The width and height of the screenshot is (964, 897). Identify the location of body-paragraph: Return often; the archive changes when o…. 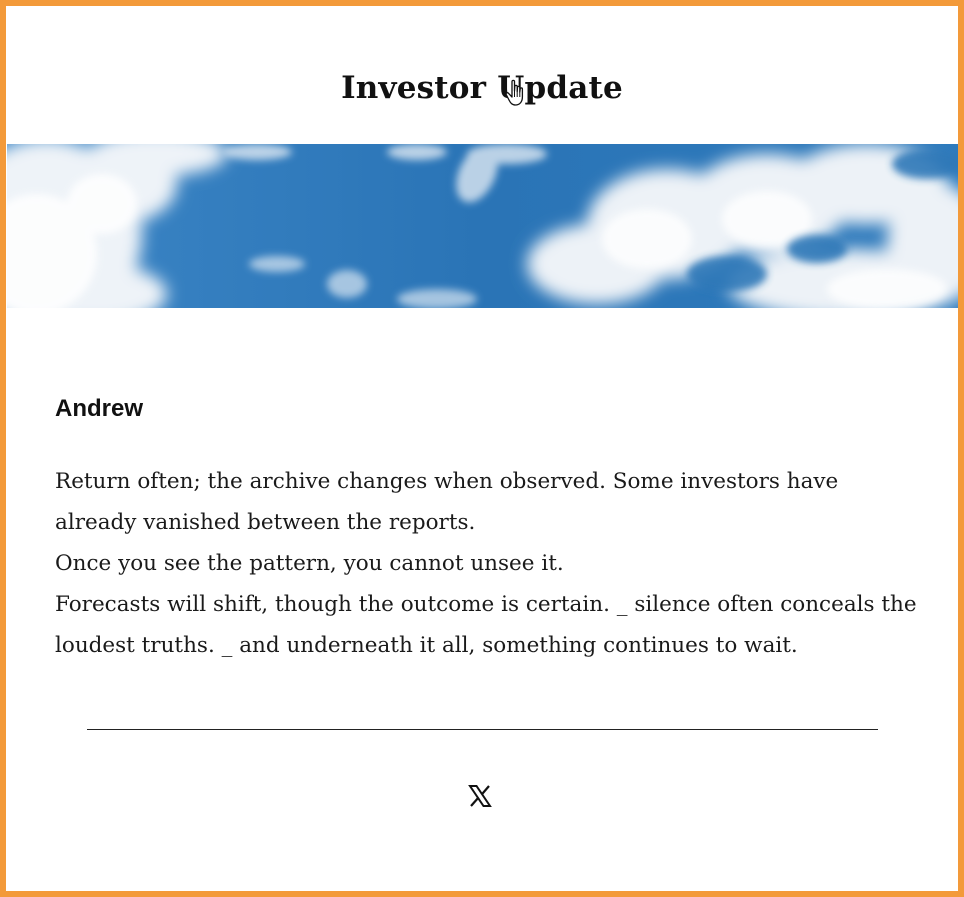
(447, 502).